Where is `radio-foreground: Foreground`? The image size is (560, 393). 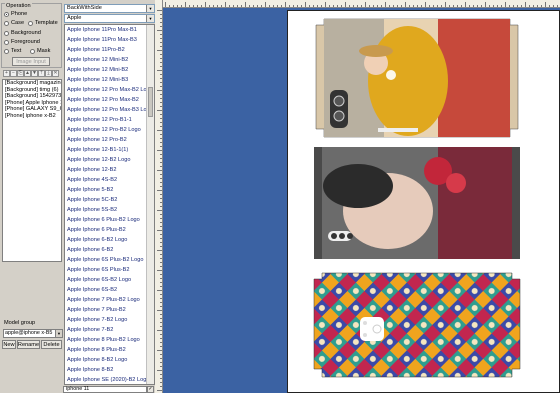 radio-foreground: Foreground is located at coordinates (22, 42).